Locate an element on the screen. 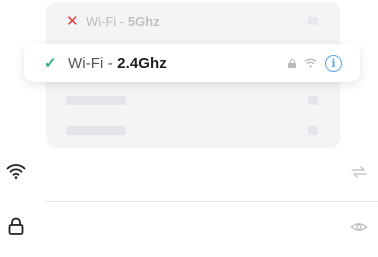  eye-icon is located at coordinates (359, 227).